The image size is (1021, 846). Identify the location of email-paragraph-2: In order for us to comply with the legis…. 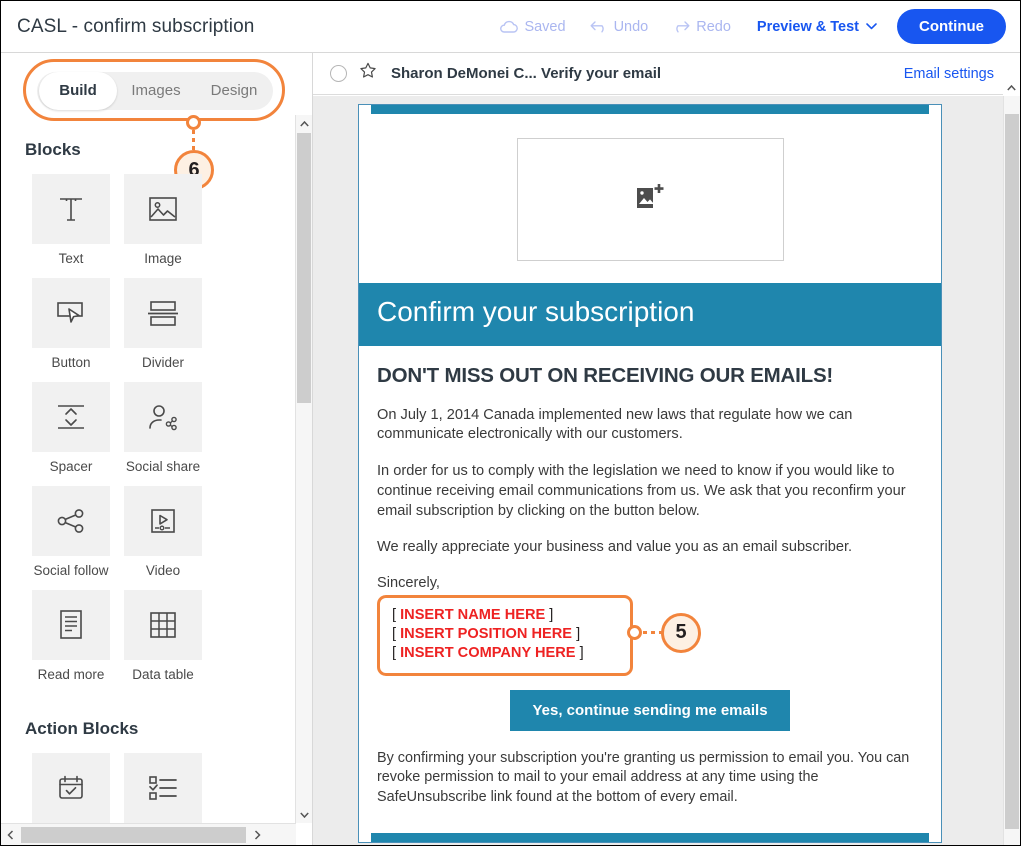
(650, 491).